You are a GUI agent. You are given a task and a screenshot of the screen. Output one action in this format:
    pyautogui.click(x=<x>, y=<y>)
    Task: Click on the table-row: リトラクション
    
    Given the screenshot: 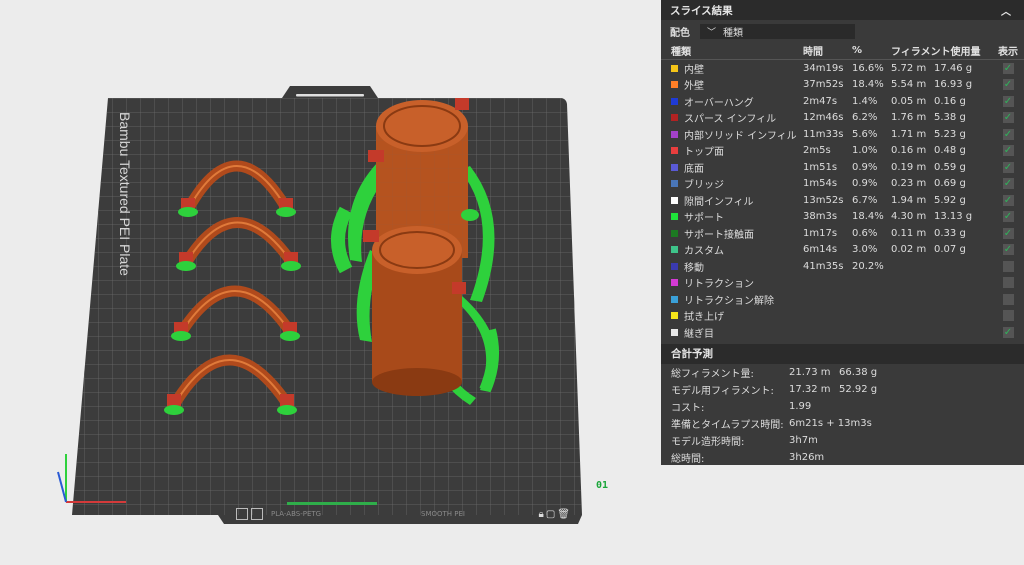 What is the action you would take?
    pyautogui.click(x=842, y=283)
    